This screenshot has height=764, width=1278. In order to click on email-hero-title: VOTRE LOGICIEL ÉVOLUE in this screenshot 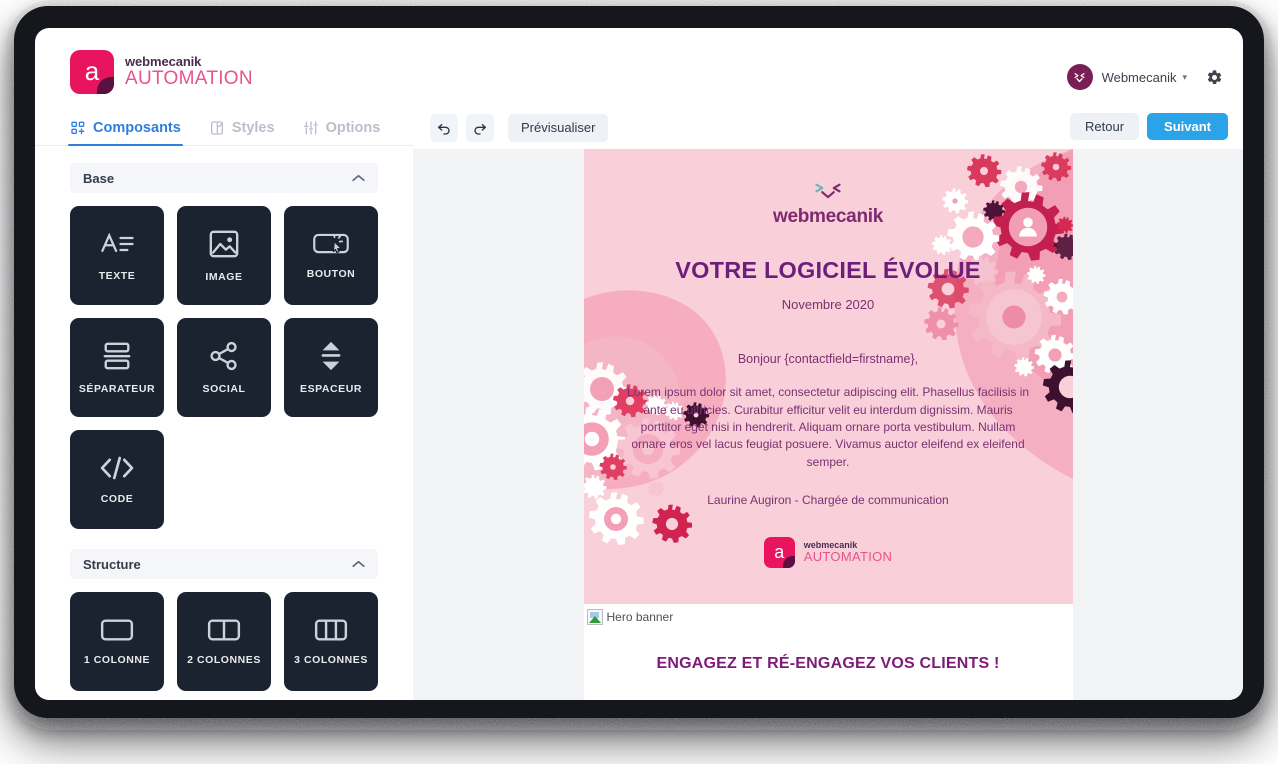, I will do `click(828, 270)`.